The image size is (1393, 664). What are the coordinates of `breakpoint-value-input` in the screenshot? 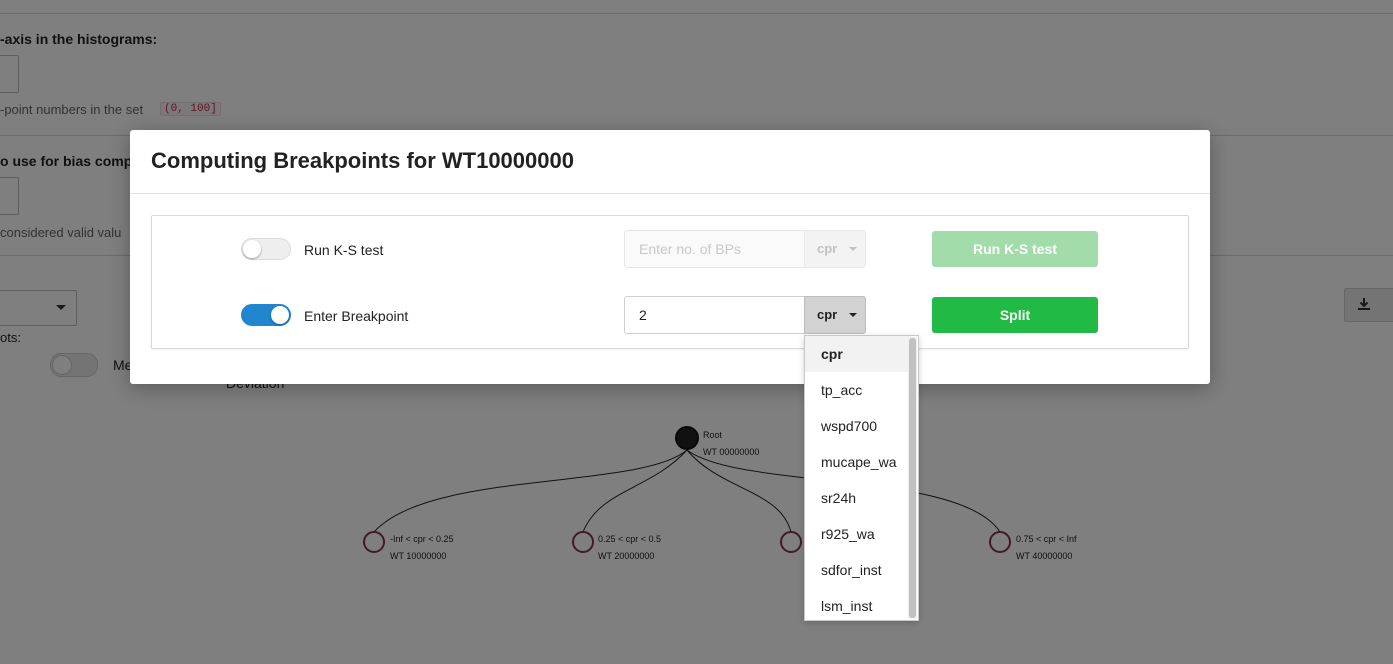 It's located at (714, 315).